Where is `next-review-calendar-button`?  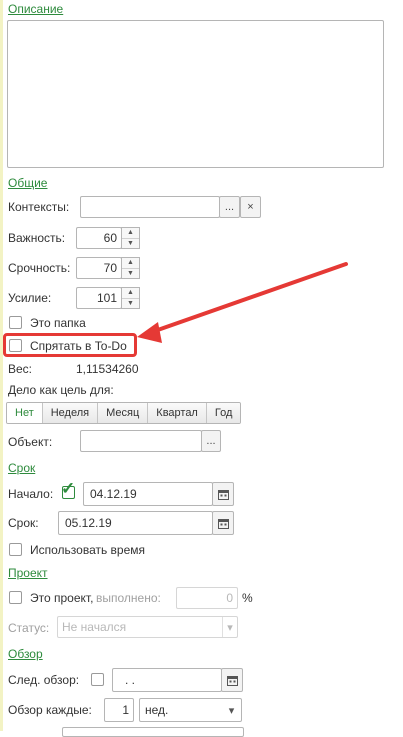 next-review-calendar-button is located at coordinates (232, 680).